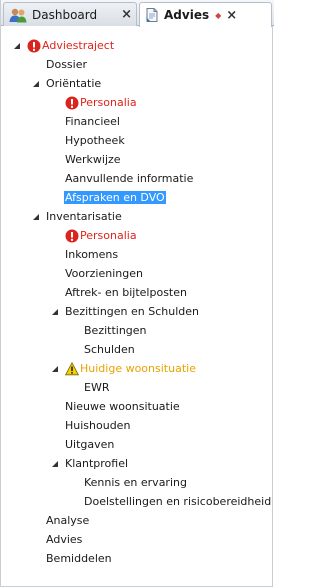 The height and width of the screenshot is (587, 320). What do you see at coordinates (90, 444) in the screenshot?
I see `tree-label: Uitgaven` at bounding box center [90, 444].